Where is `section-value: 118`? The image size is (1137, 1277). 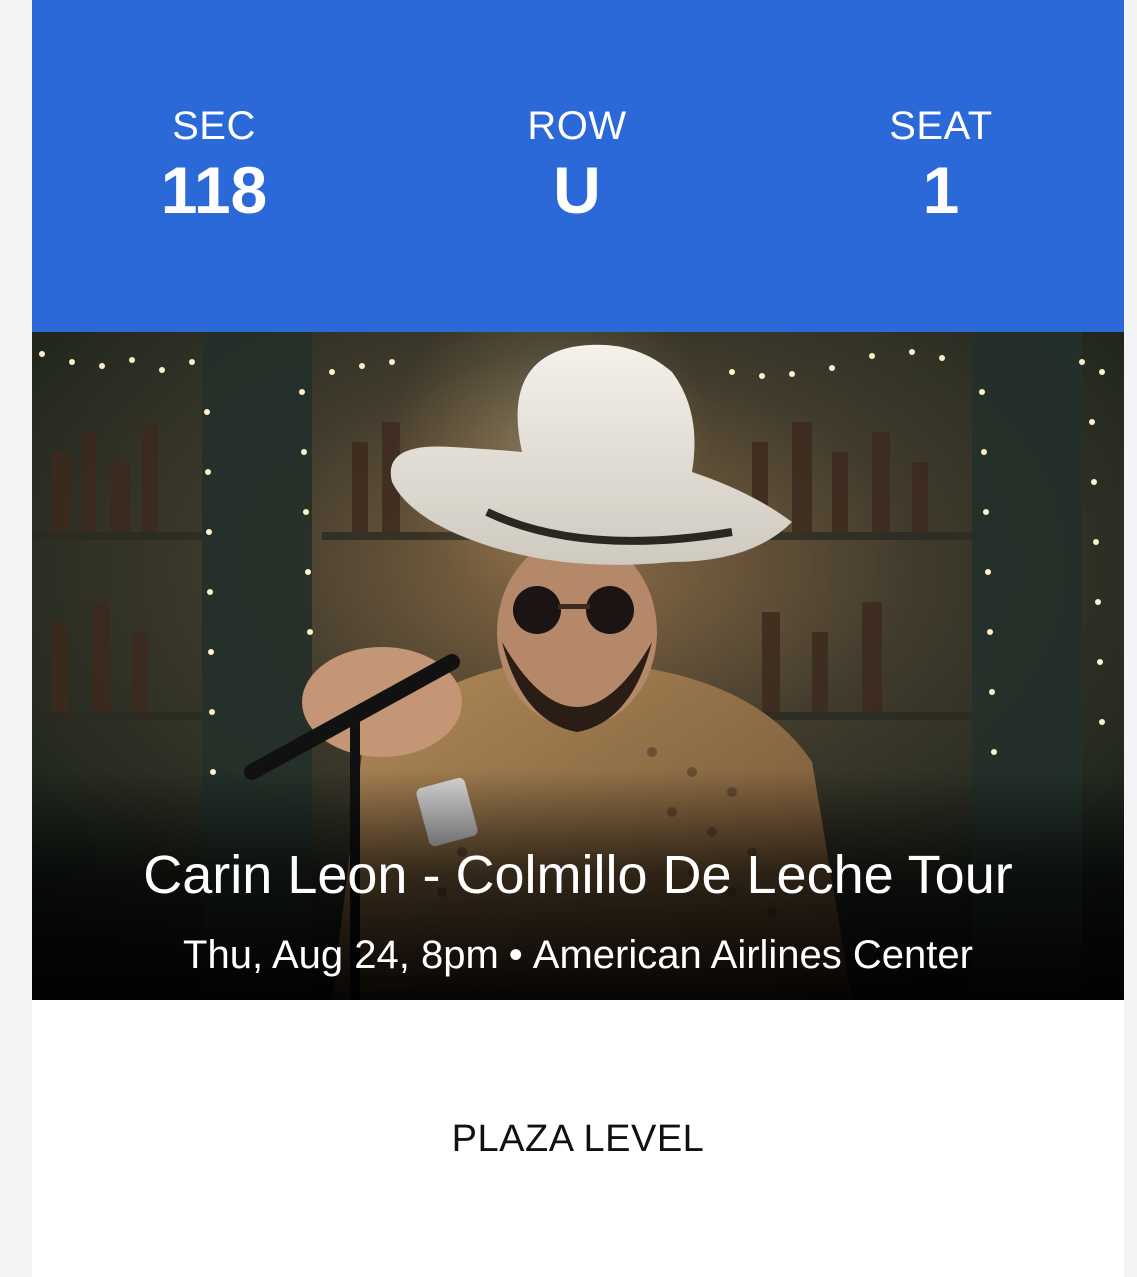 section-value: 118 is located at coordinates (214, 190).